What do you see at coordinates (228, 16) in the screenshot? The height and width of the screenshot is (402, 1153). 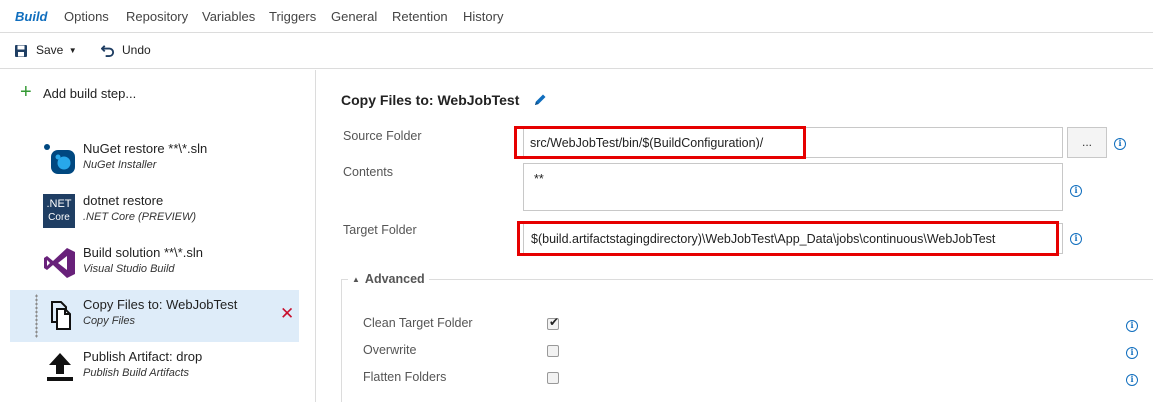 I see `tab-variables: Variables` at bounding box center [228, 16].